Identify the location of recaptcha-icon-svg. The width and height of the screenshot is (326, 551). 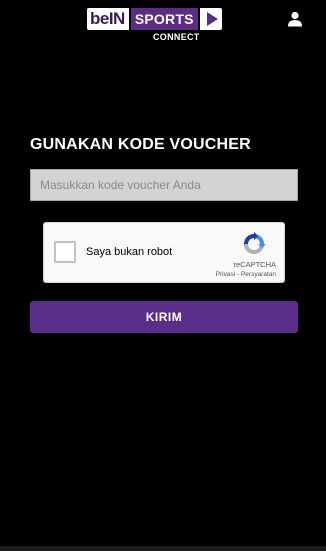
(255, 243).